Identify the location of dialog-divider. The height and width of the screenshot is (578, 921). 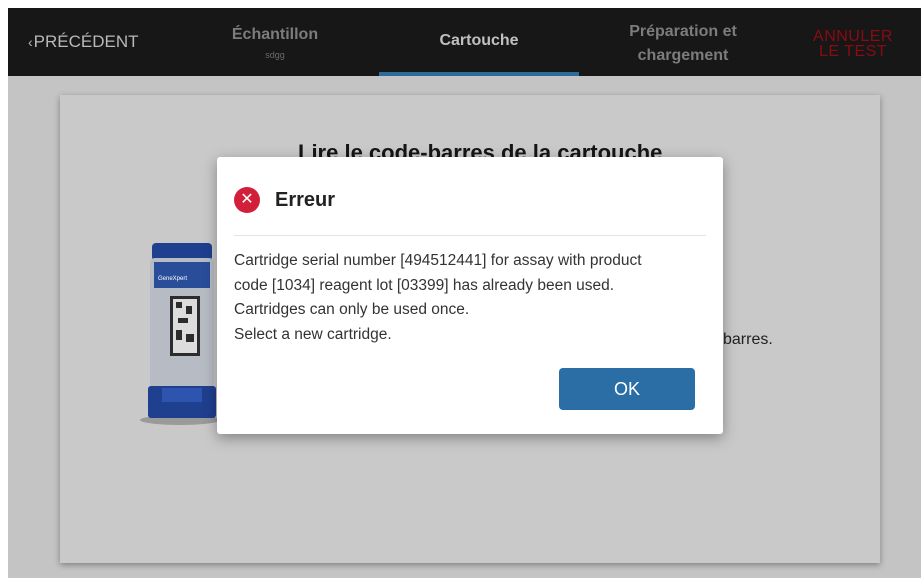
(470, 235).